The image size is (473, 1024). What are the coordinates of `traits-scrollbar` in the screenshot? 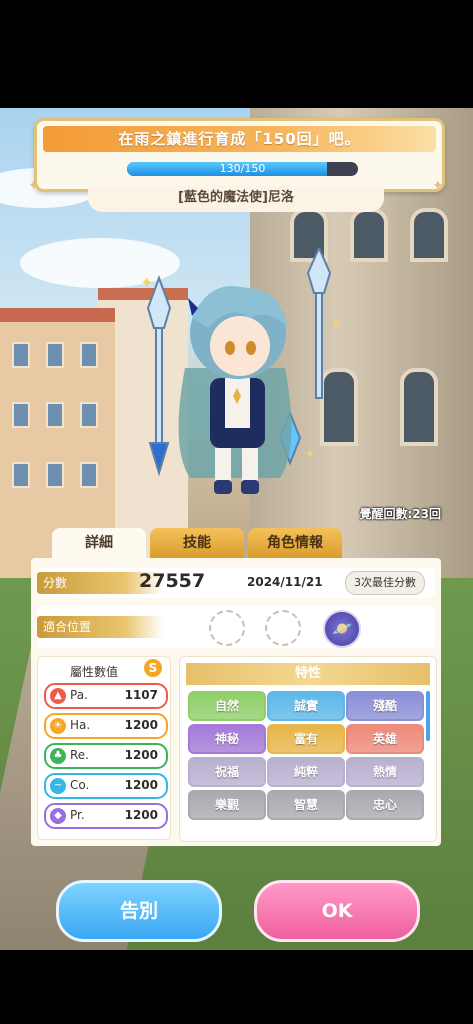 It's located at (428, 716).